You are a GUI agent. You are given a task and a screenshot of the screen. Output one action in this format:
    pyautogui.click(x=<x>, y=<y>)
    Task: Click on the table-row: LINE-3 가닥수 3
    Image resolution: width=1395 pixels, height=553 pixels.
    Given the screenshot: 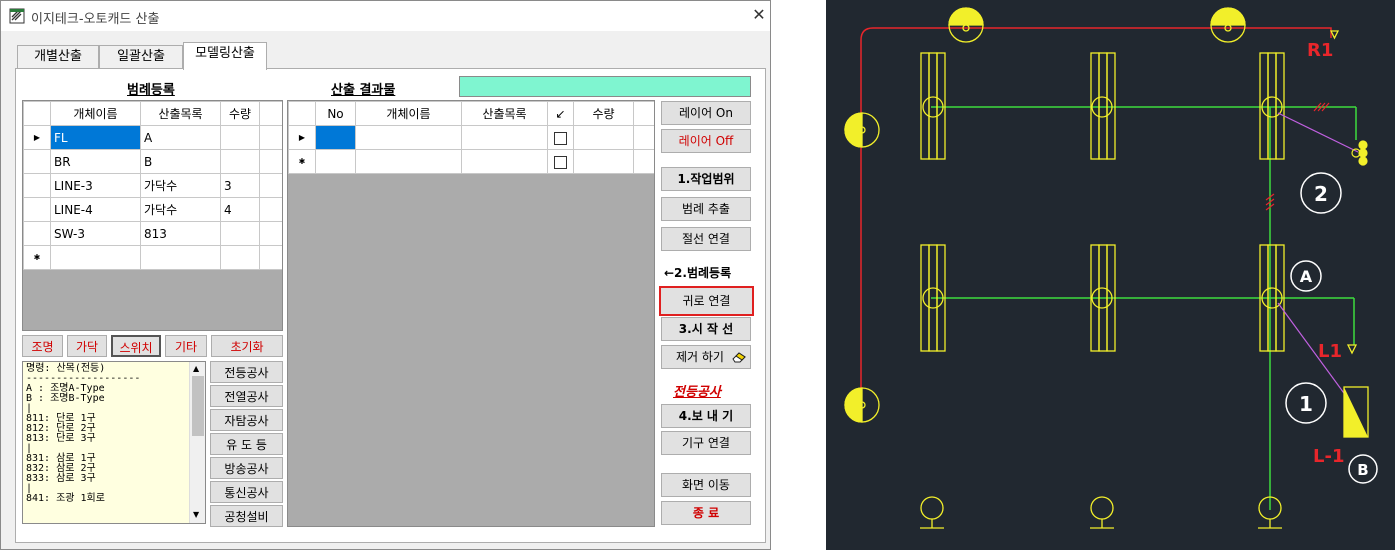 What is the action you would take?
    pyautogui.click(x=152, y=185)
    